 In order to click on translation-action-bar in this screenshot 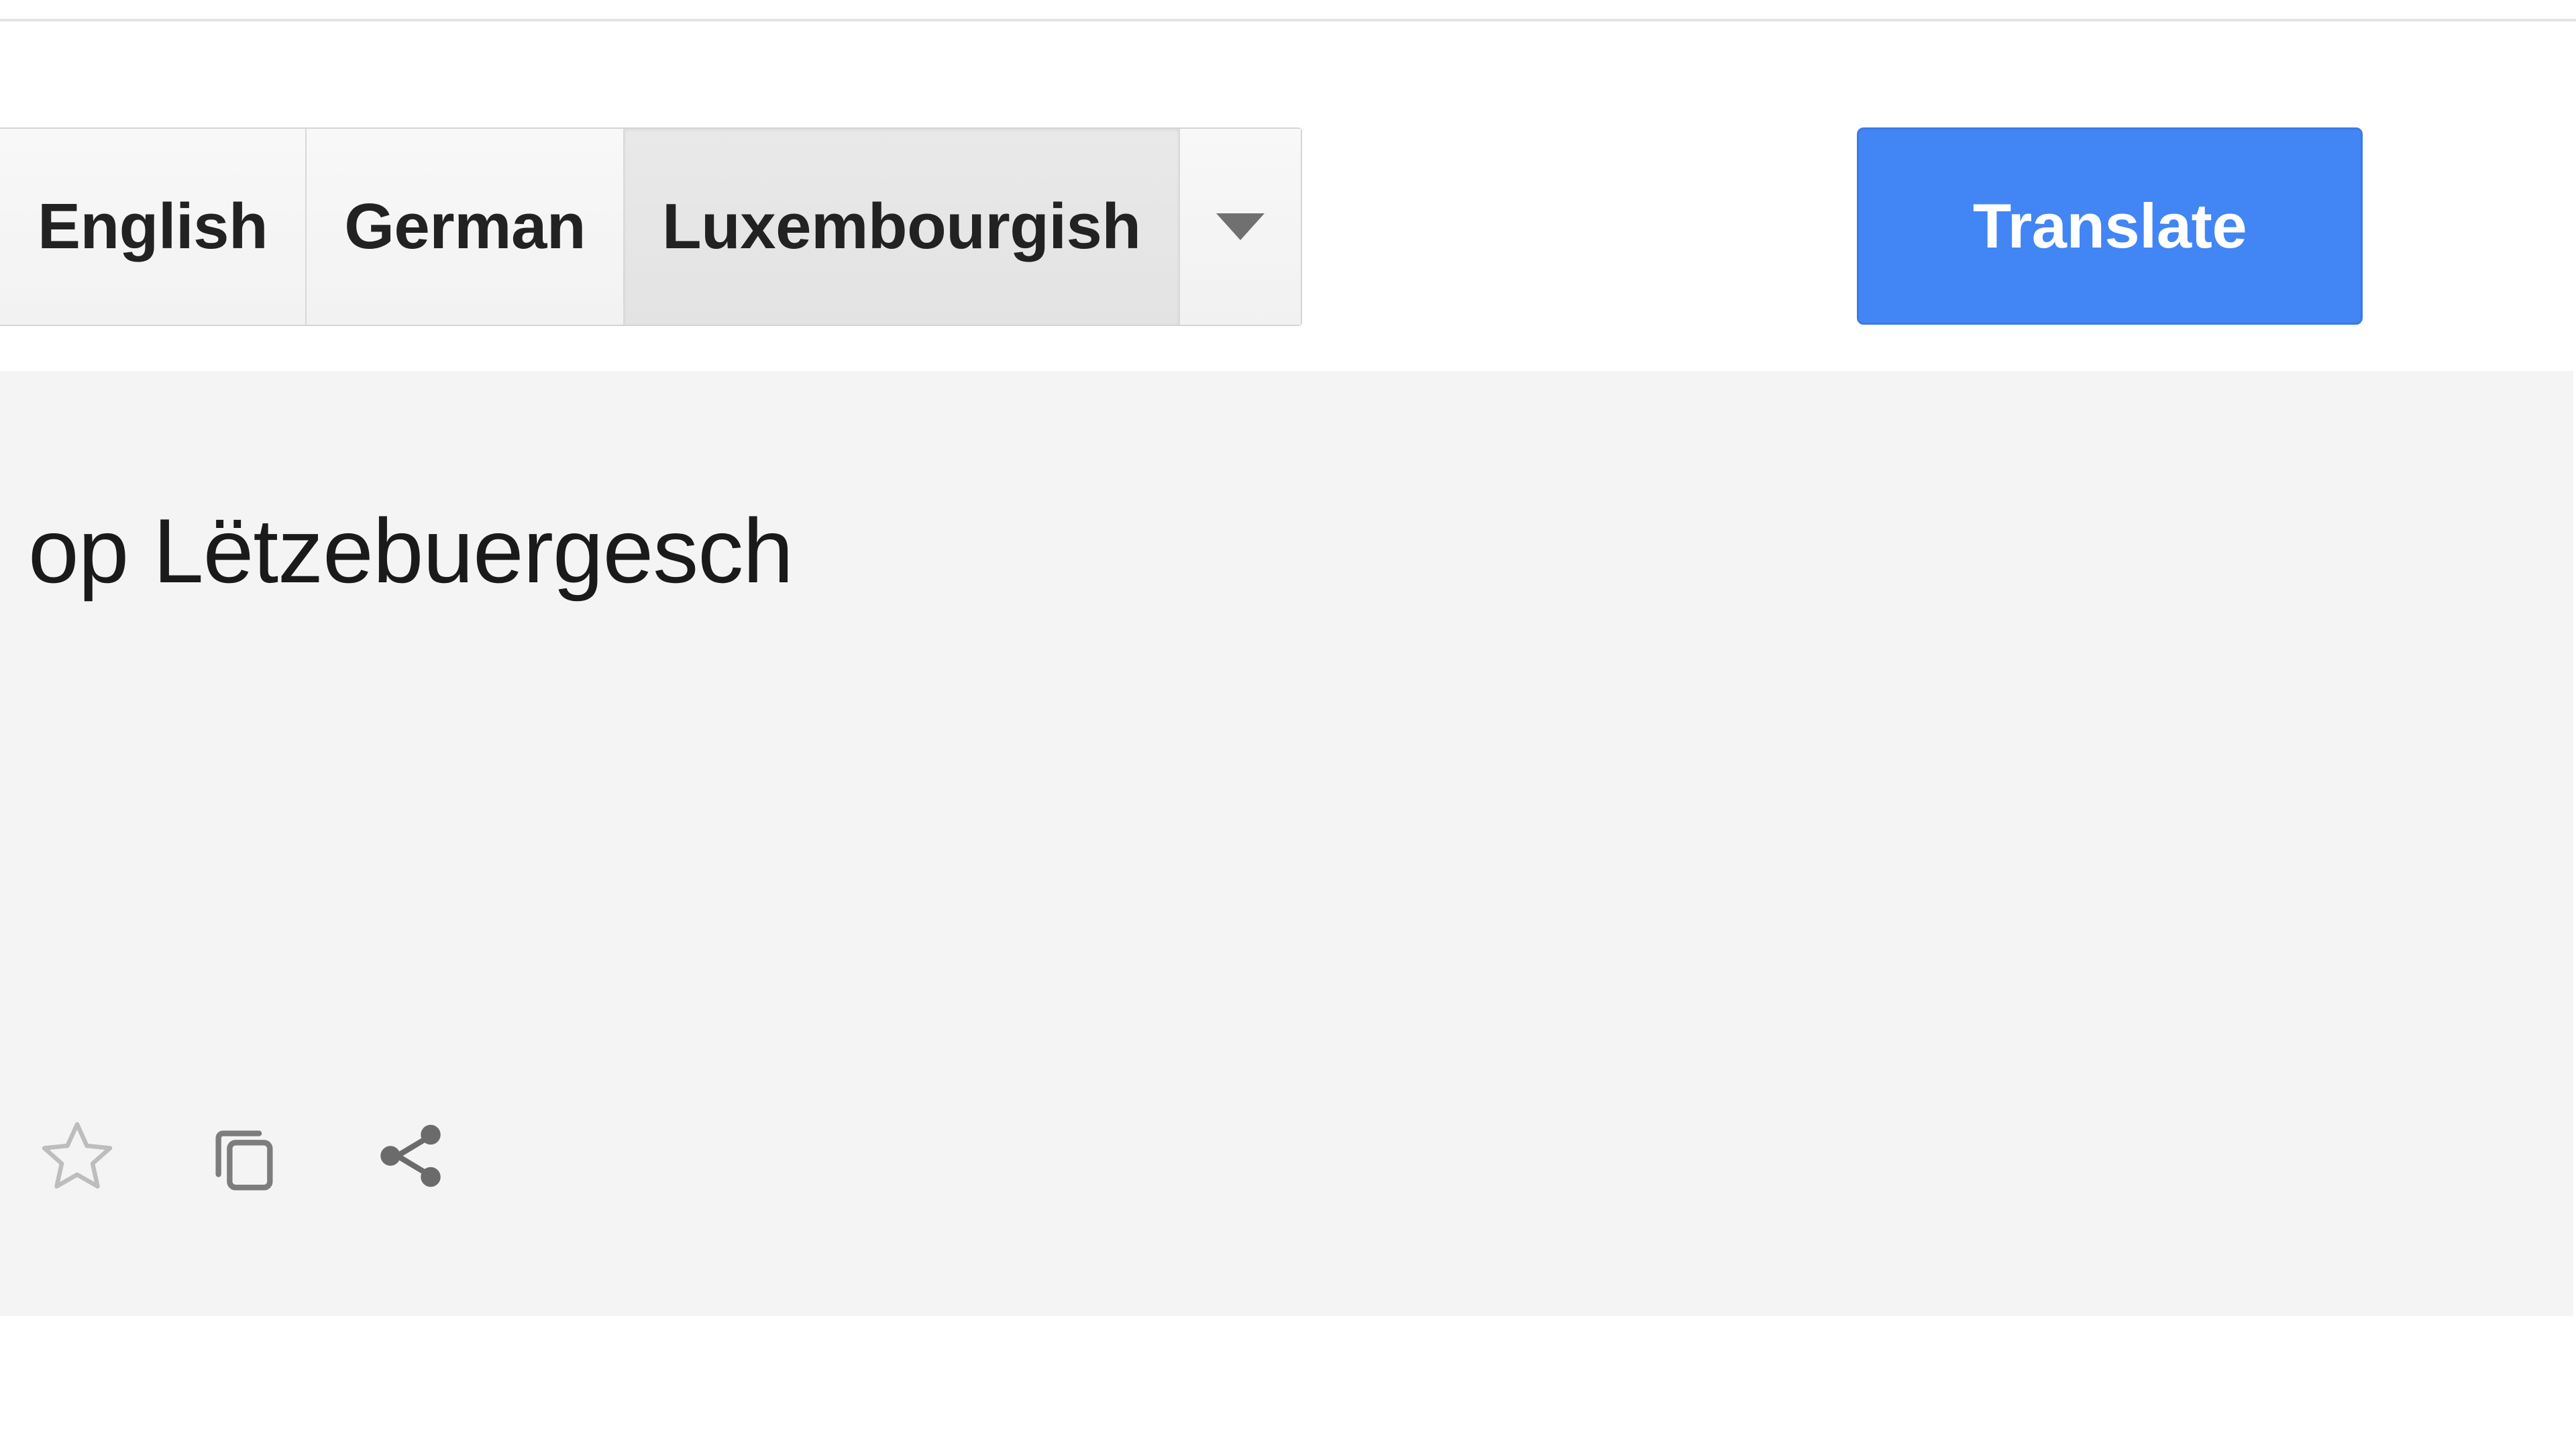, I will do `click(243, 1156)`.